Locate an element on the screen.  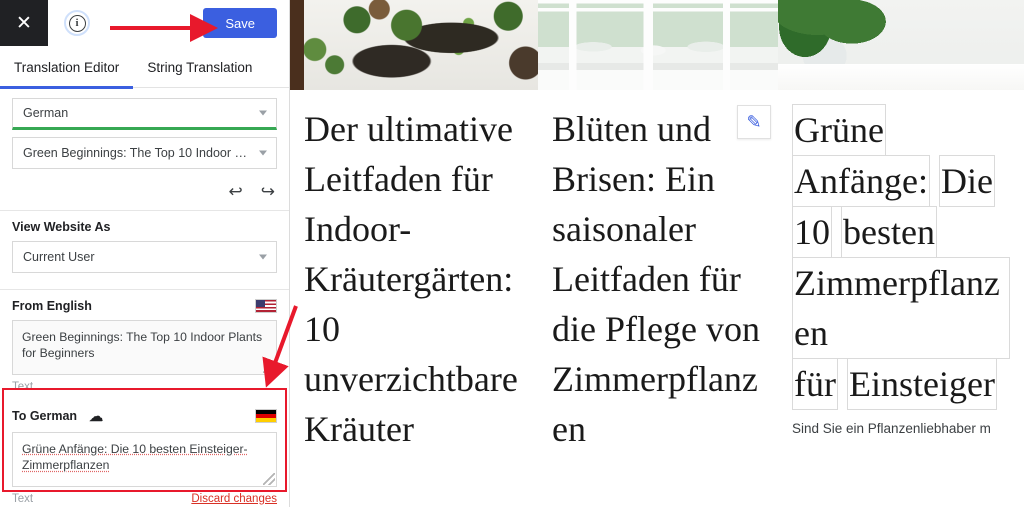
tab-string-translation: String Translation is located at coordinates (199, 67).